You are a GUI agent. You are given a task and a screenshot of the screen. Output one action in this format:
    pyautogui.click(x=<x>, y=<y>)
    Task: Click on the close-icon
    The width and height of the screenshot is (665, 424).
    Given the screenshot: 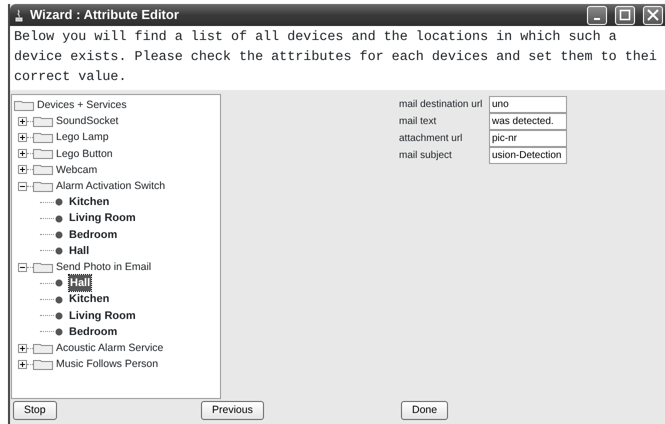 What is the action you would take?
    pyautogui.click(x=653, y=15)
    